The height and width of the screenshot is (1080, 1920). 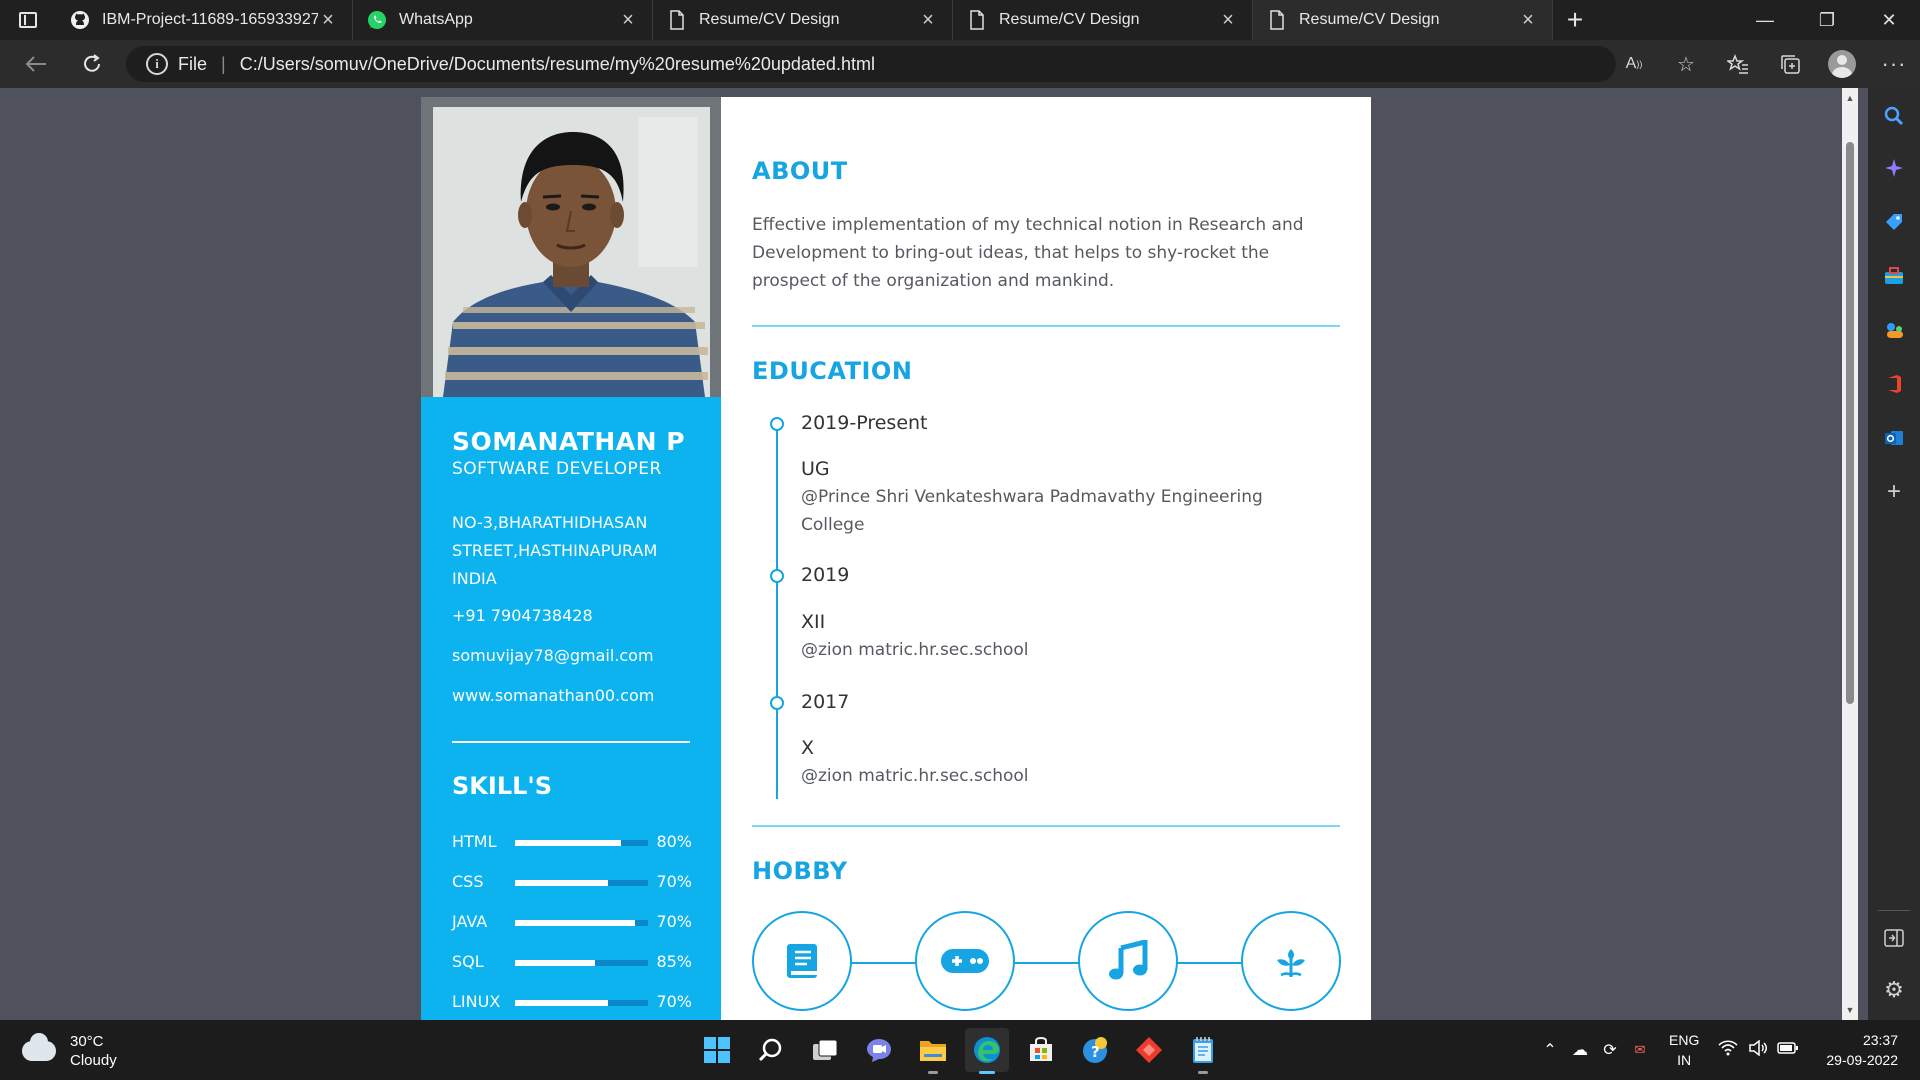 I want to click on show-hidden-icons-chevron-icon: ⌃, so click(x=1550, y=1050).